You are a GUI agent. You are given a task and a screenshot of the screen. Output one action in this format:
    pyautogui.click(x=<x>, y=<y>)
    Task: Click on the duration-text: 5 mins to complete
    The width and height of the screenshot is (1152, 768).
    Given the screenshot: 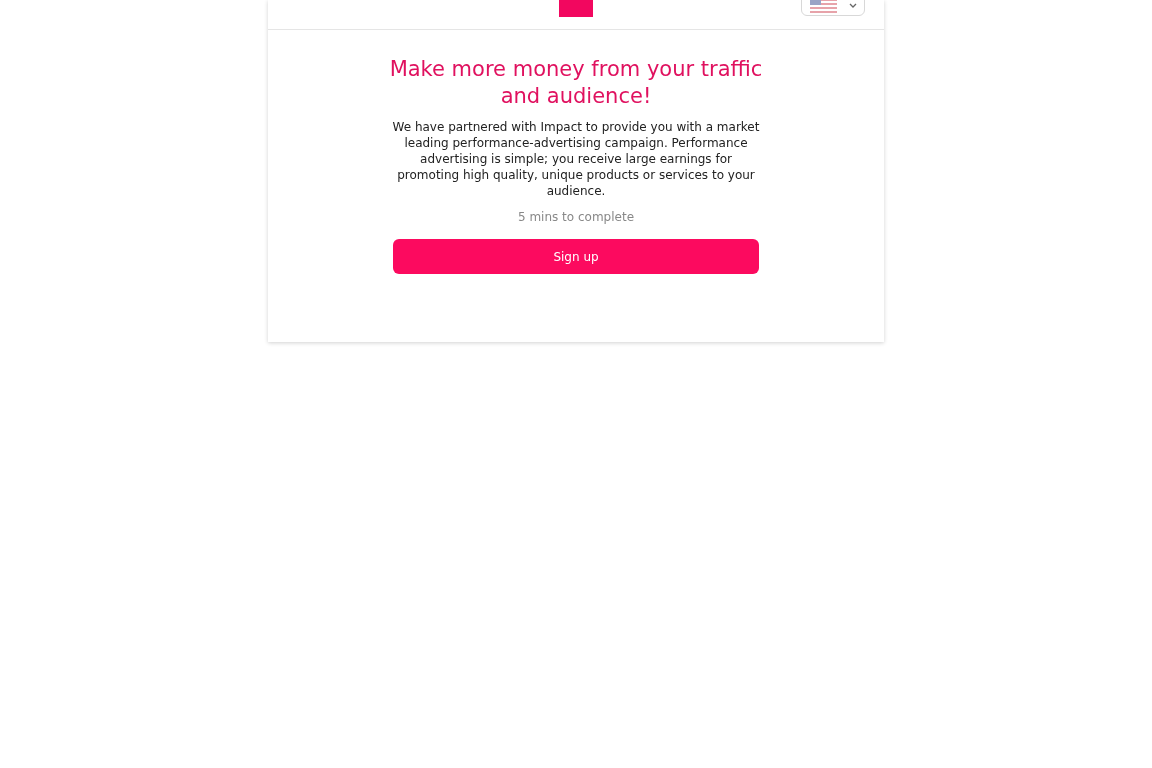 What is the action you would take?
    pyautogui.click(x=576, y=217)
    